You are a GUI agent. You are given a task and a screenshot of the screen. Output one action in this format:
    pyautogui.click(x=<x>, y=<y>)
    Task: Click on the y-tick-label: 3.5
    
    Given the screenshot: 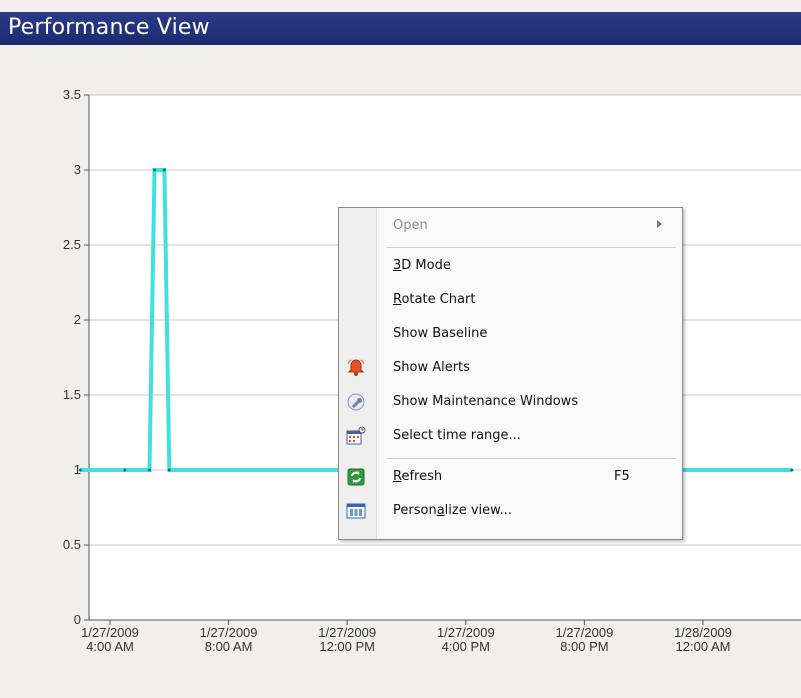 What is the action you would take?
    pyautogui.click(x=72, y=94)
    